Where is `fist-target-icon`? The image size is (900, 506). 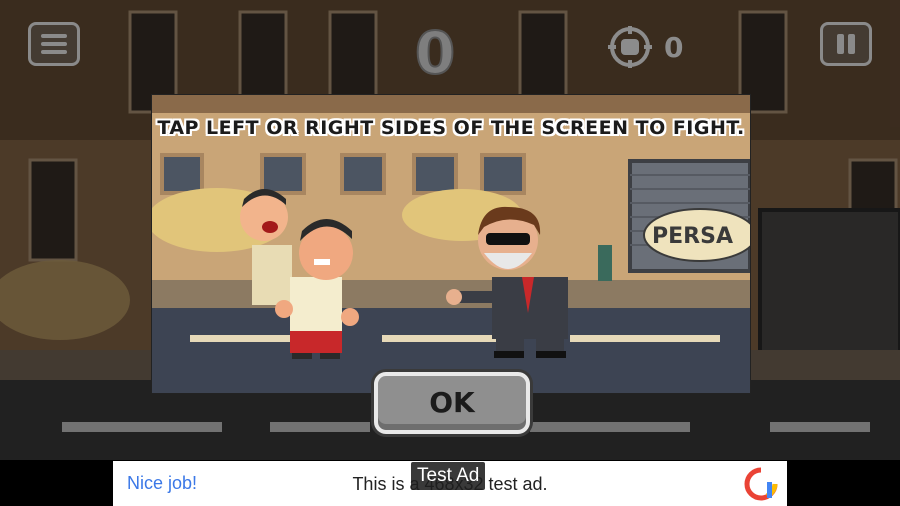 fist-target-icon is located at coordinates (630, 47).